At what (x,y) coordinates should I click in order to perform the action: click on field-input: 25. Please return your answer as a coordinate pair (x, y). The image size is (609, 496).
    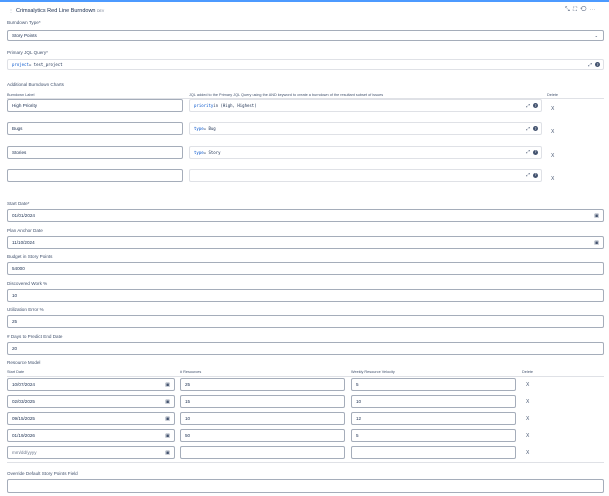
    Looking at the image, I should click on (305, 321).